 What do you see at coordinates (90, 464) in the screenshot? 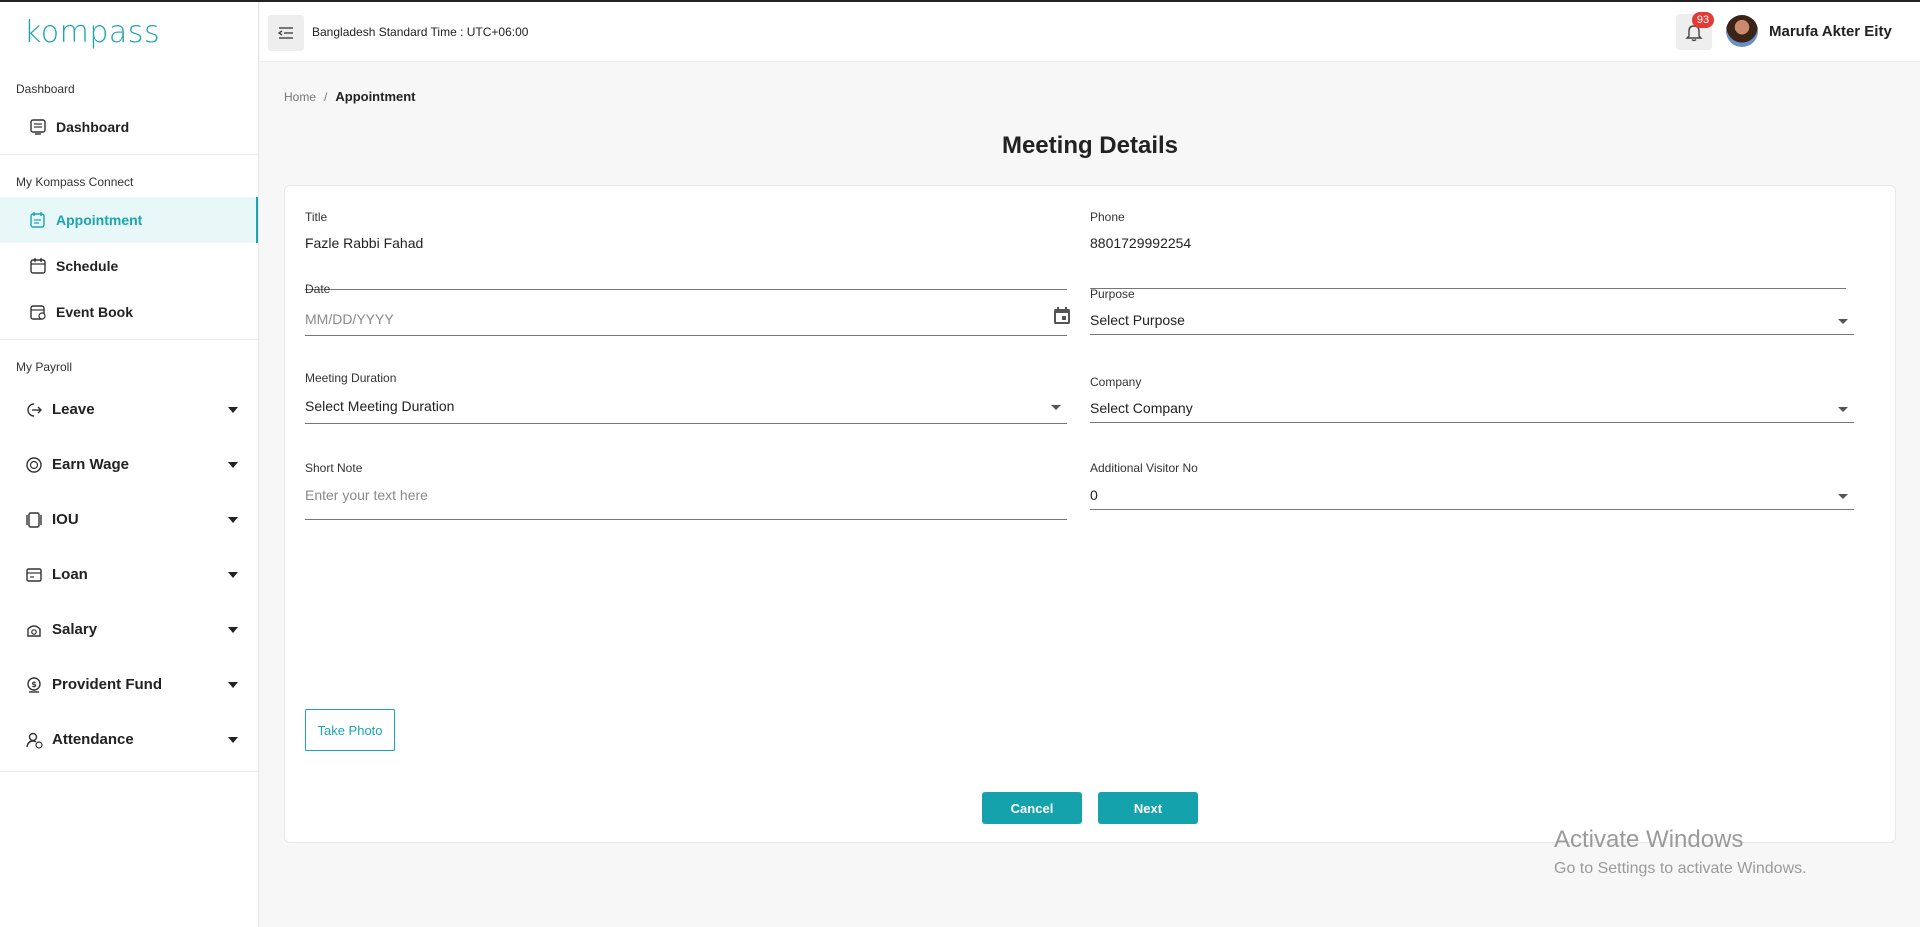
I see `sidebar-item-label: Earn Wage` at bounding box center [90, 464].